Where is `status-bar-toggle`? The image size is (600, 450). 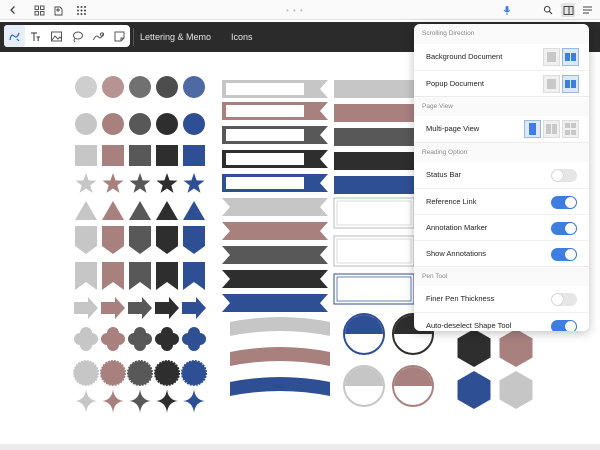 status-bar-toggle is located at coordinates (564, 175).